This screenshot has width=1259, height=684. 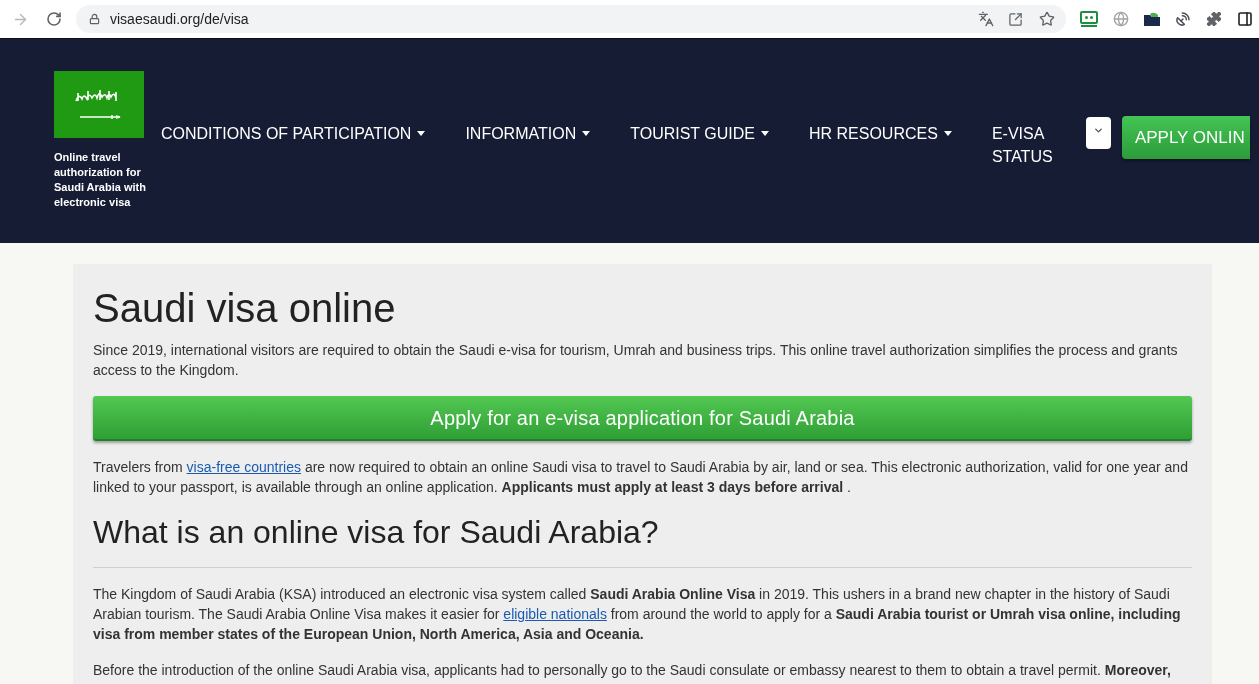 What do you see at coordinates (880, 130) in the screenshot?
I see `nav-menu-item: HR RESOURCES` at bounding box center [880, 130].